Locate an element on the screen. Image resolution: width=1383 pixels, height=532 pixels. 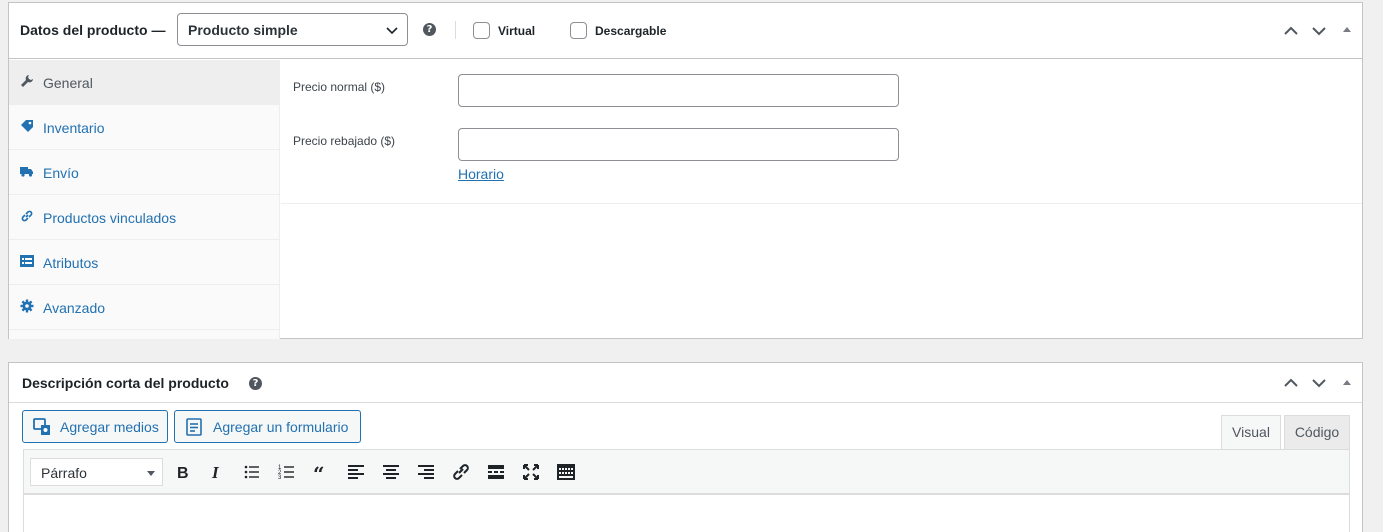
tab-advanced: Avanzado is located at coordinates (144, 307).